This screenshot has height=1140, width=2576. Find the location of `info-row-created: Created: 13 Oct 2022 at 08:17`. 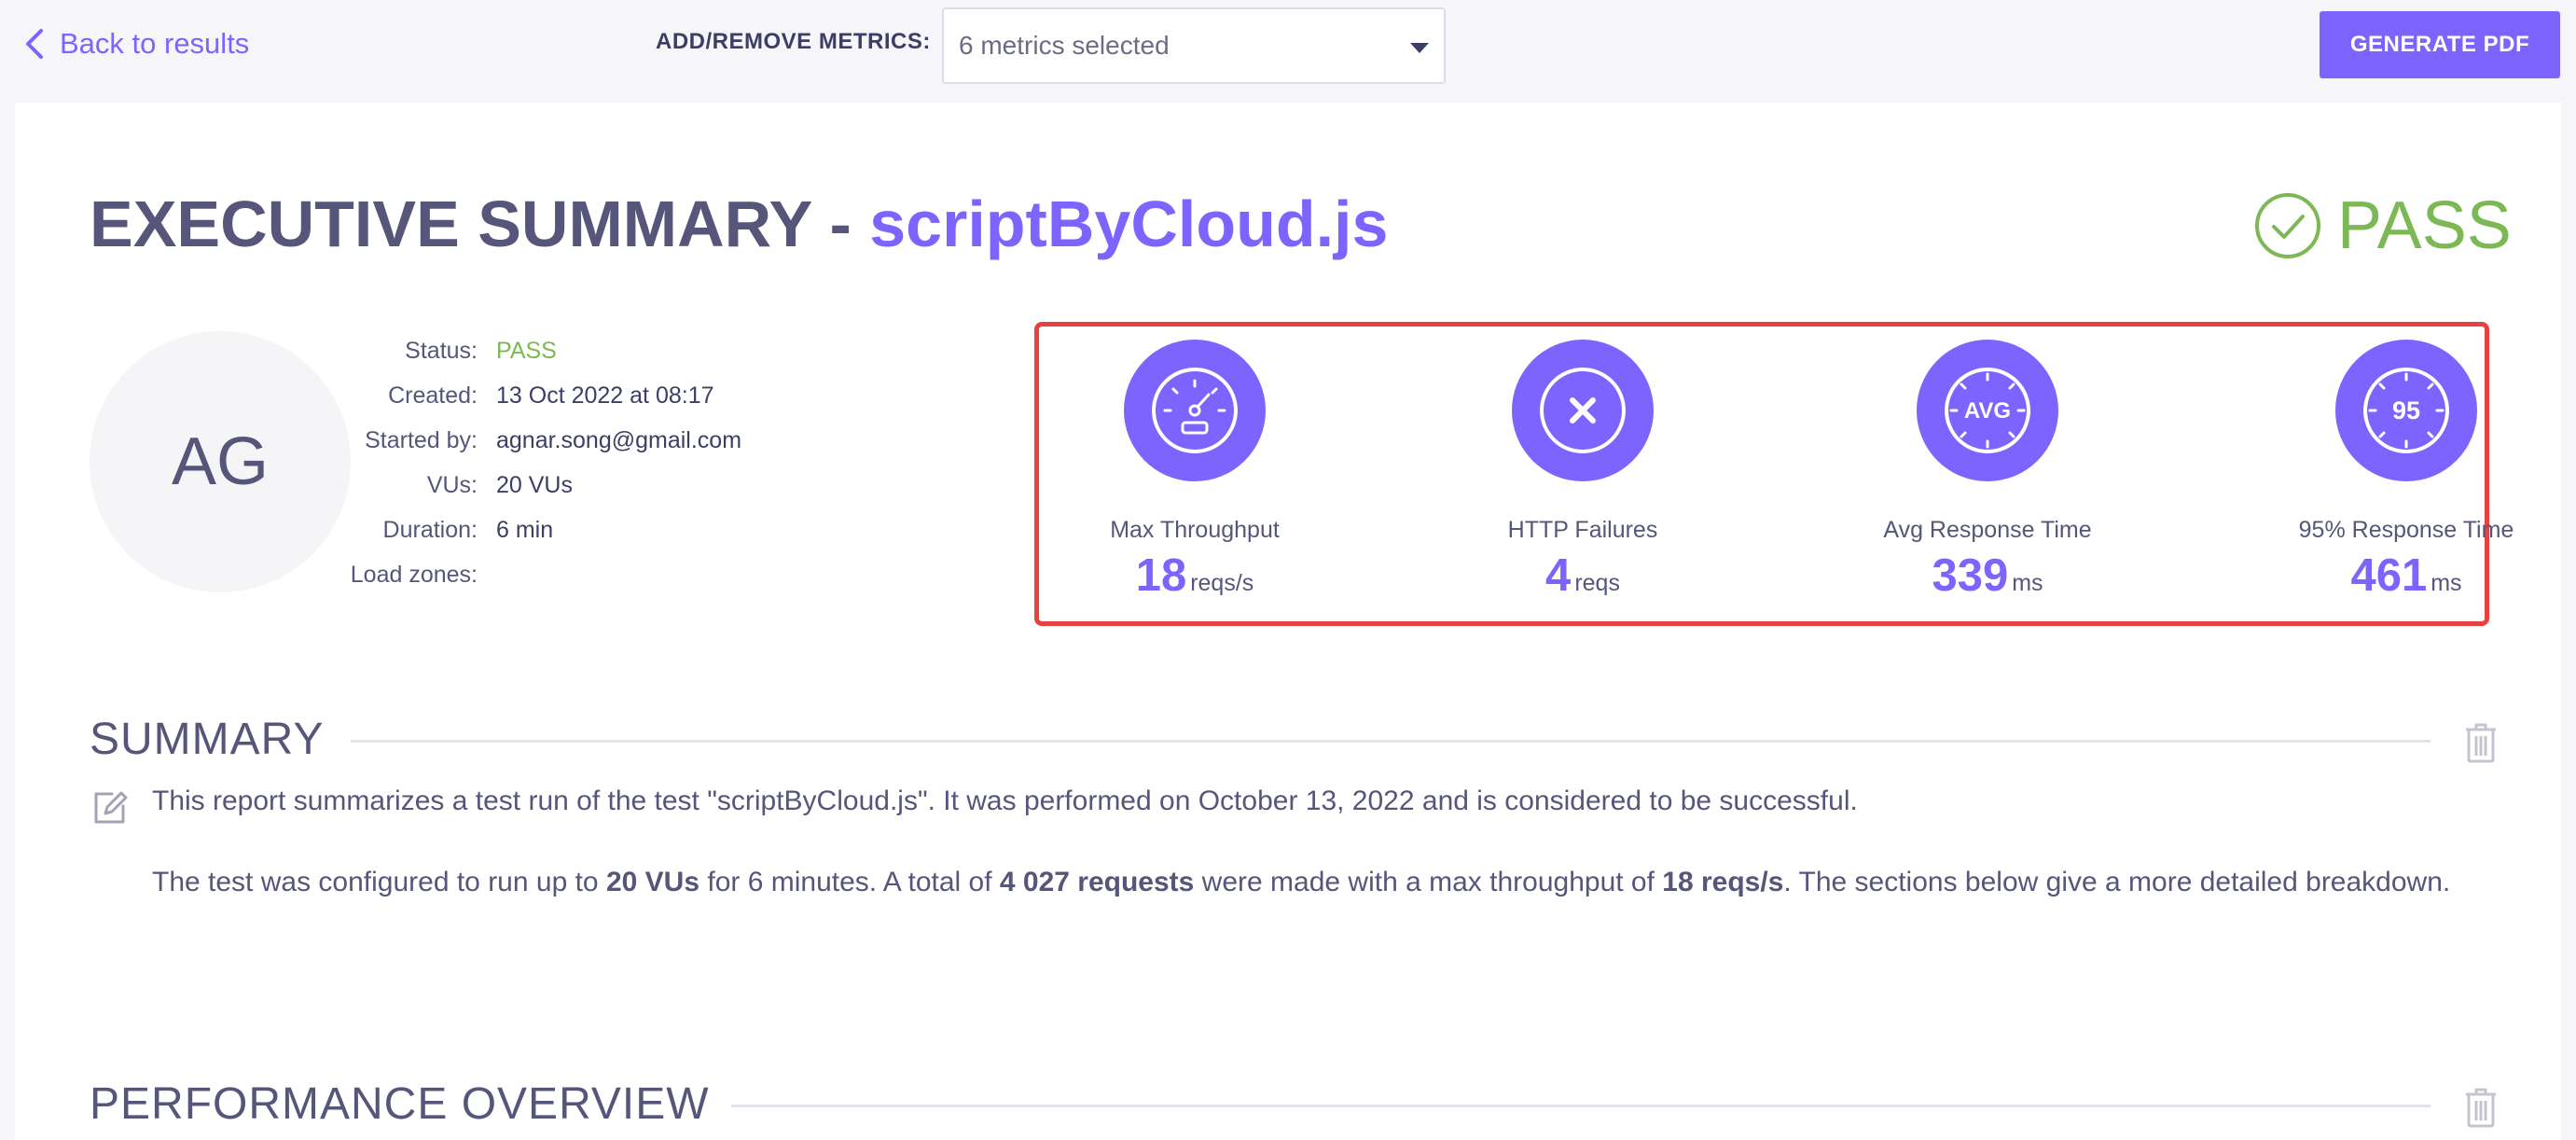

info-row-created: Created: 13 Oct 2022 at 08:17 is located at coordinates (546, 395).